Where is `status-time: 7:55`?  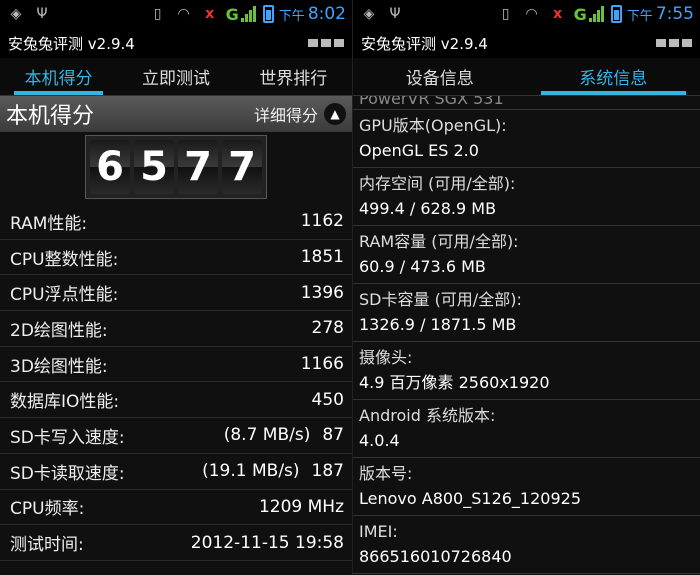 status-time: 7:55 is located at coordinates (674, 14).